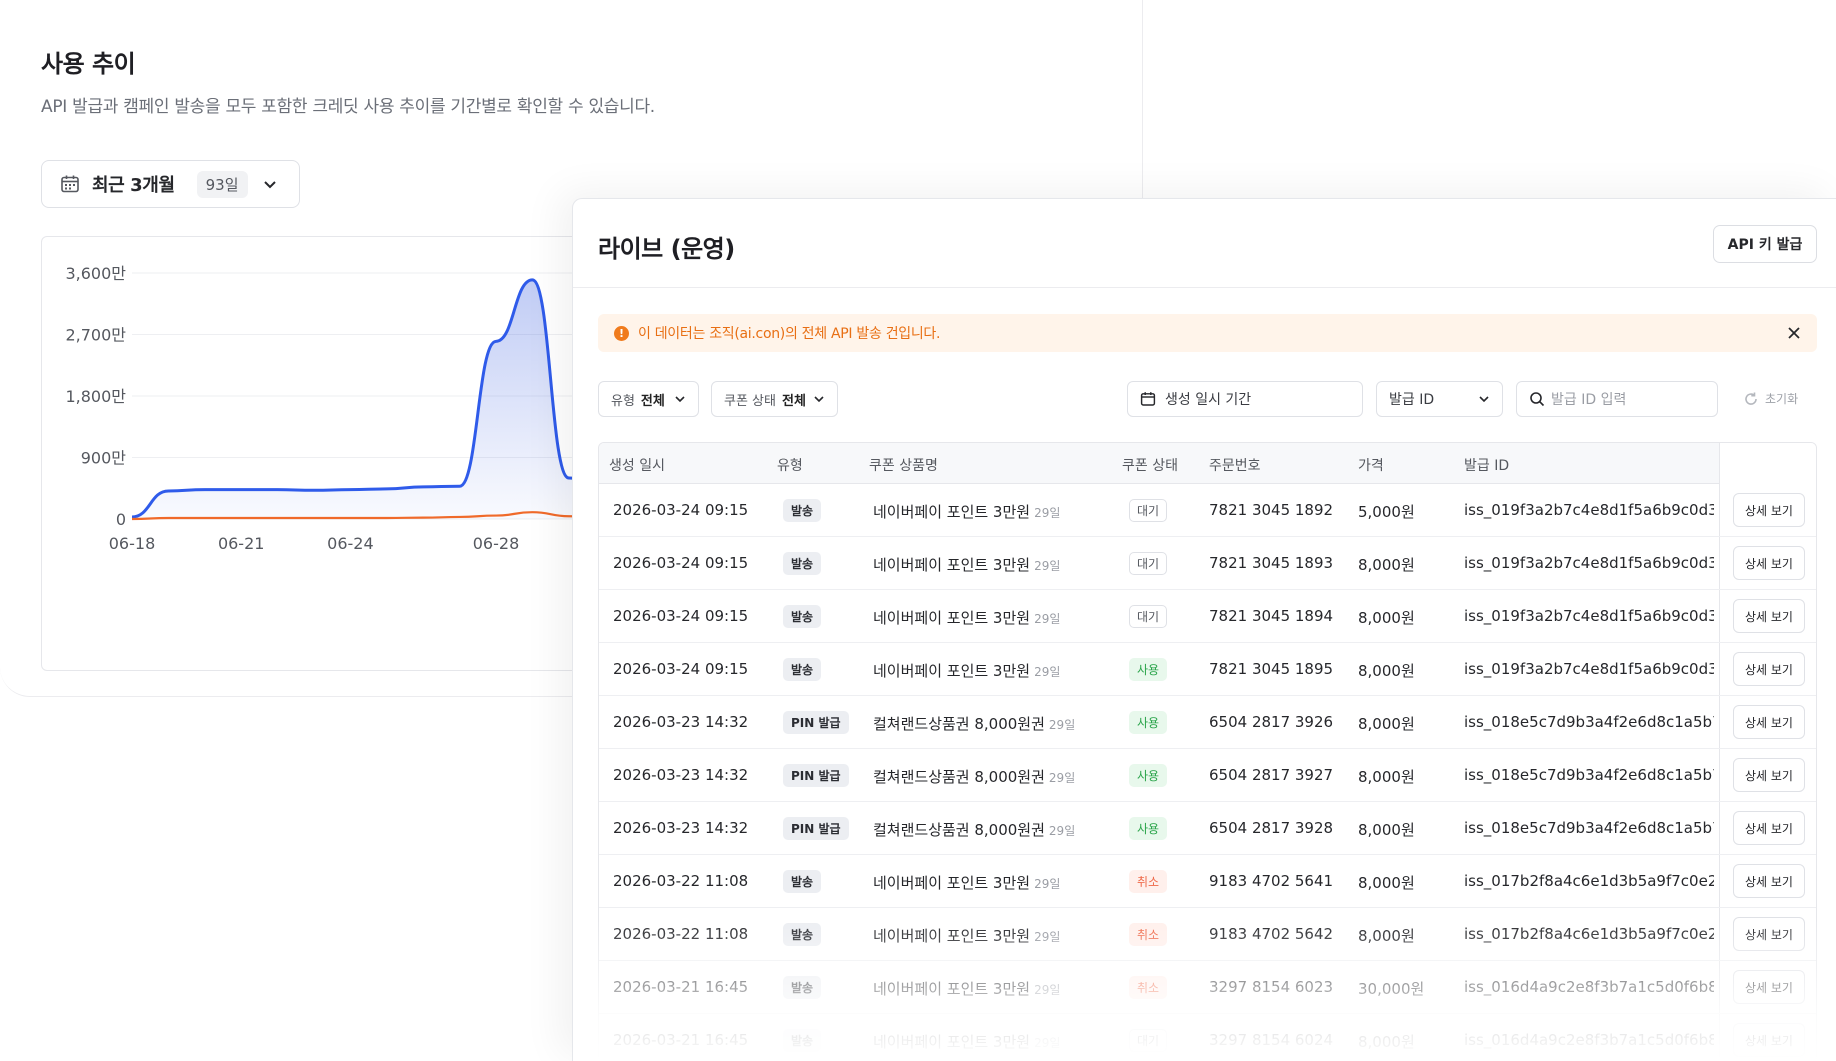 The height and width of the screenshot is (1061, 1836). I want to click on id-search-input: 발급 ID 입력, so click(1617, 399).